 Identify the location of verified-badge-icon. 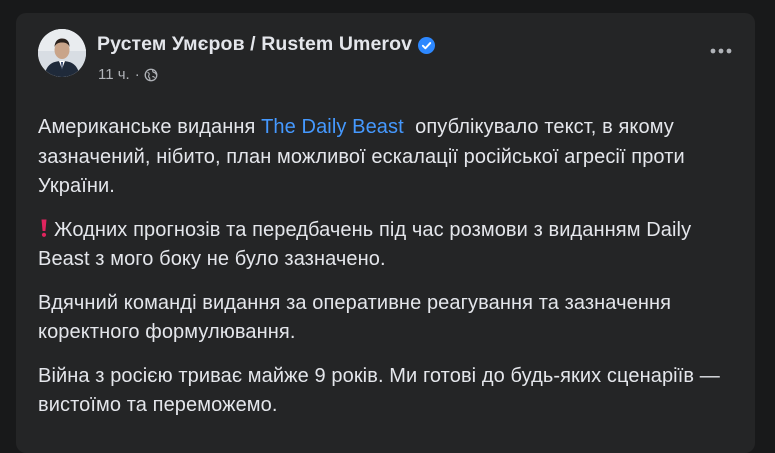
(427, 45).